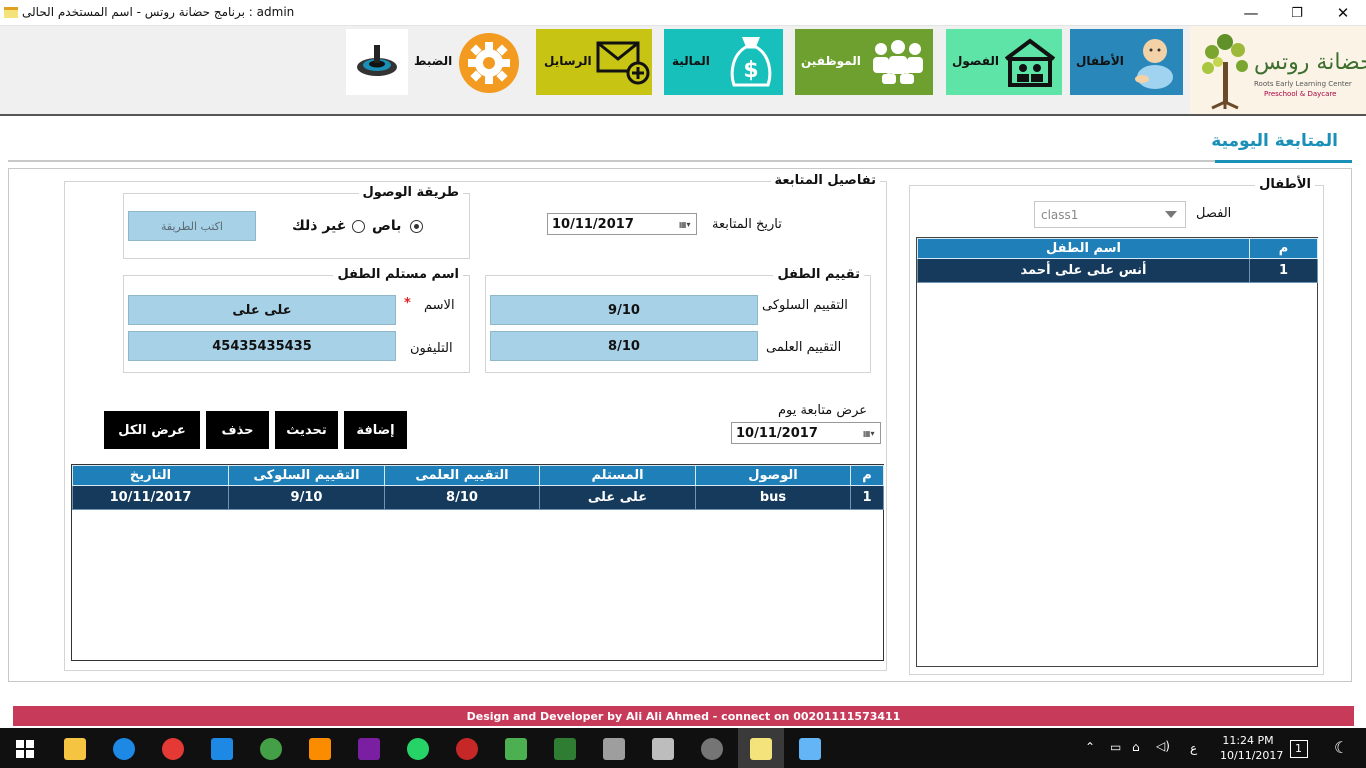  Describe the element at coordinates (271, 749) in the screenshot. I see `chrome-icon` at that location.